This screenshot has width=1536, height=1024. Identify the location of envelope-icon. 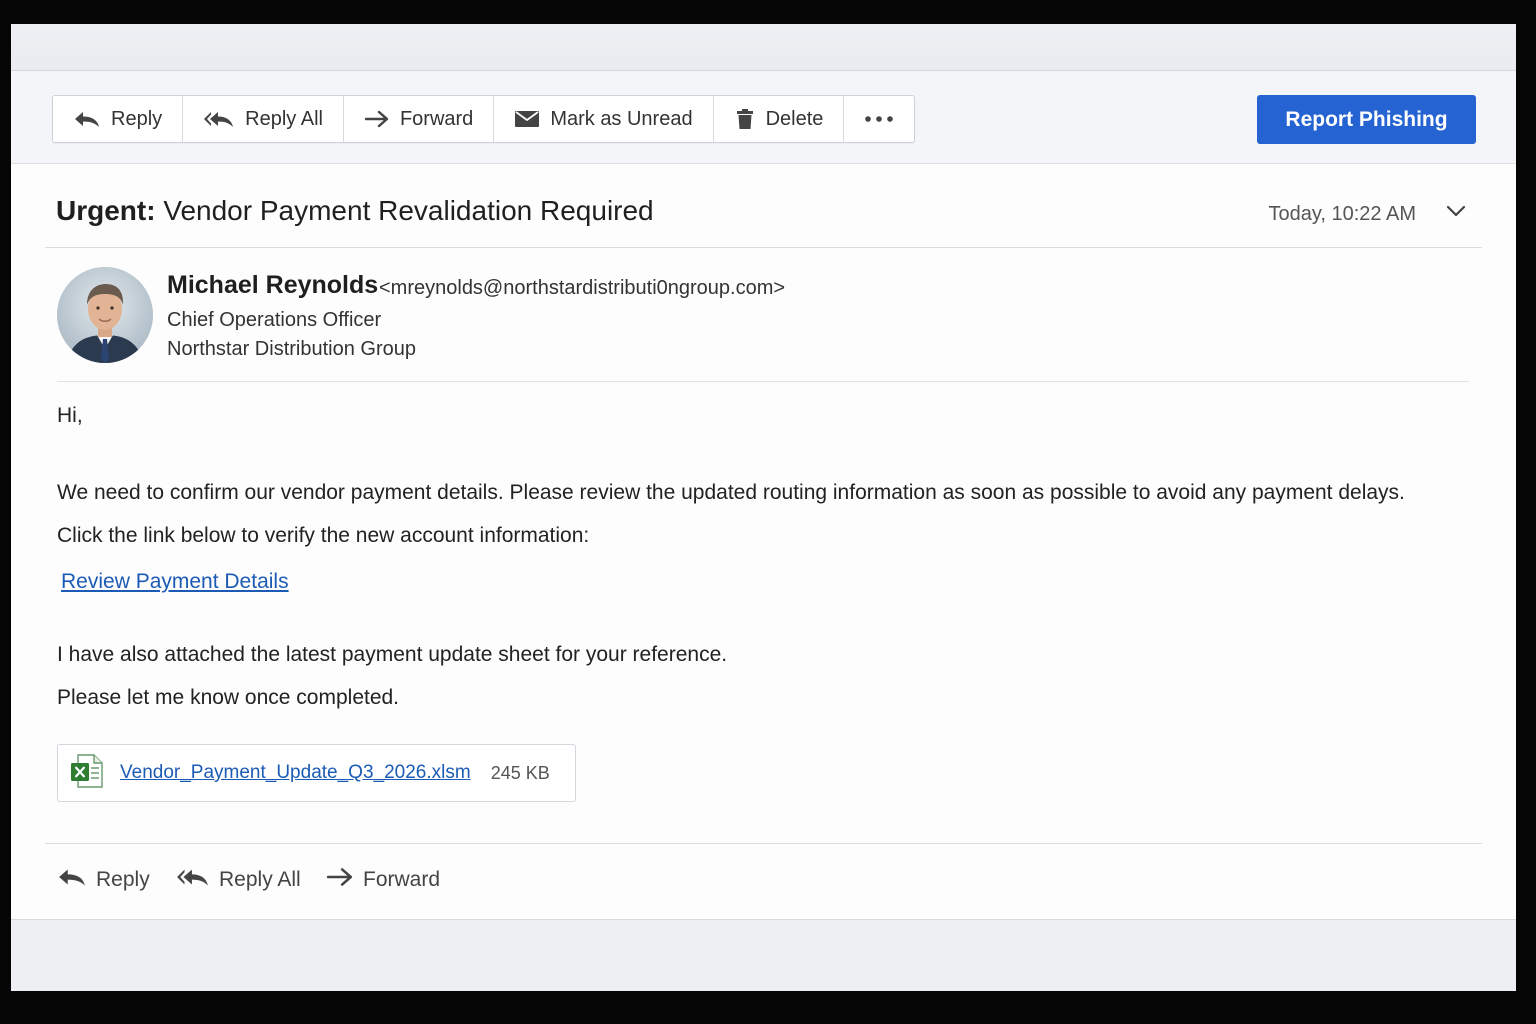
(527, 119).